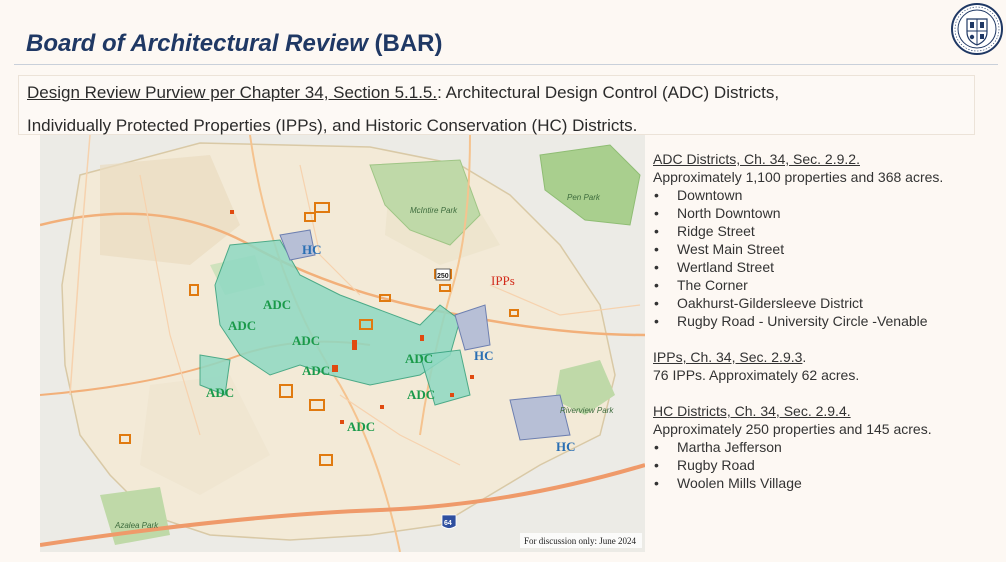 This screenshot has width=1006, height=562. Describe the element at coordinates (434, 210) in the screenshot. I see `mcintire-park-label: McIntire Park` at that location.